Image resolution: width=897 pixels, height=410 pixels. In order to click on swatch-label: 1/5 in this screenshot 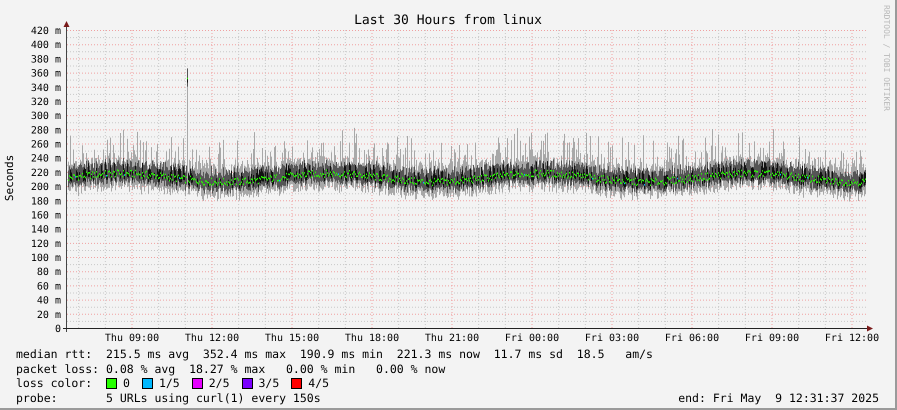, I will do `click(169, 383)`.